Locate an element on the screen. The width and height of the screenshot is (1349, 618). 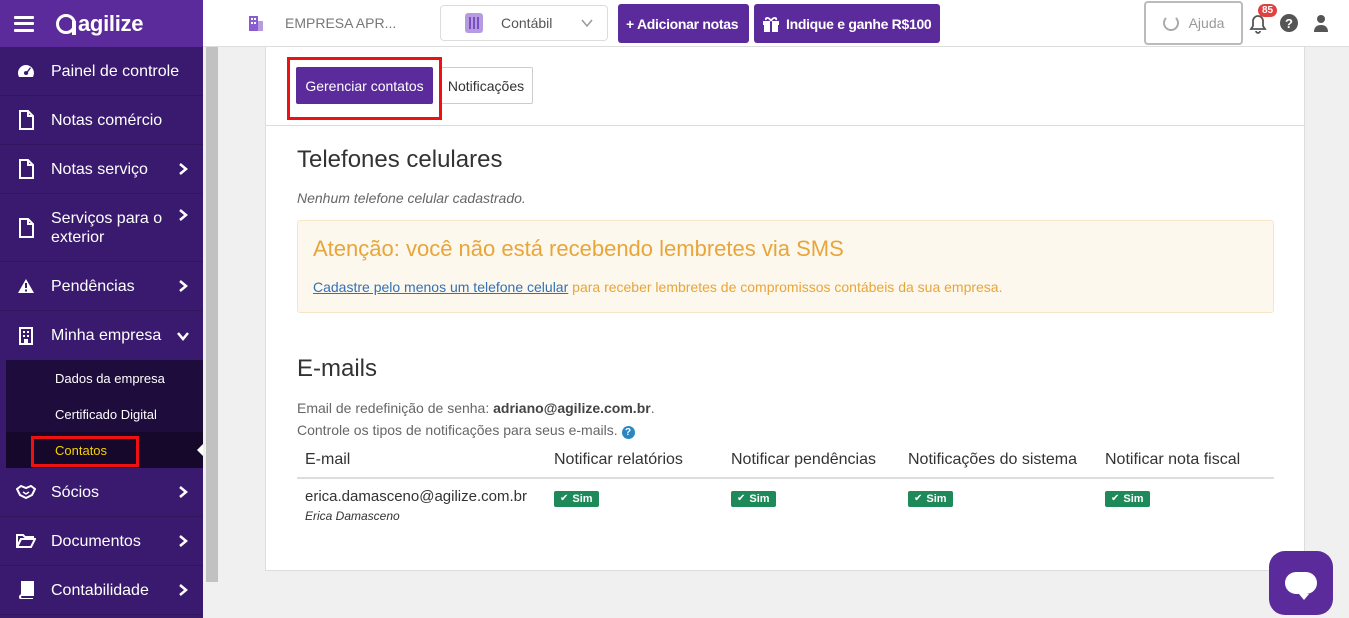
pending-toggle-badge: ✔ Sim is located at coordinates (753, 498).